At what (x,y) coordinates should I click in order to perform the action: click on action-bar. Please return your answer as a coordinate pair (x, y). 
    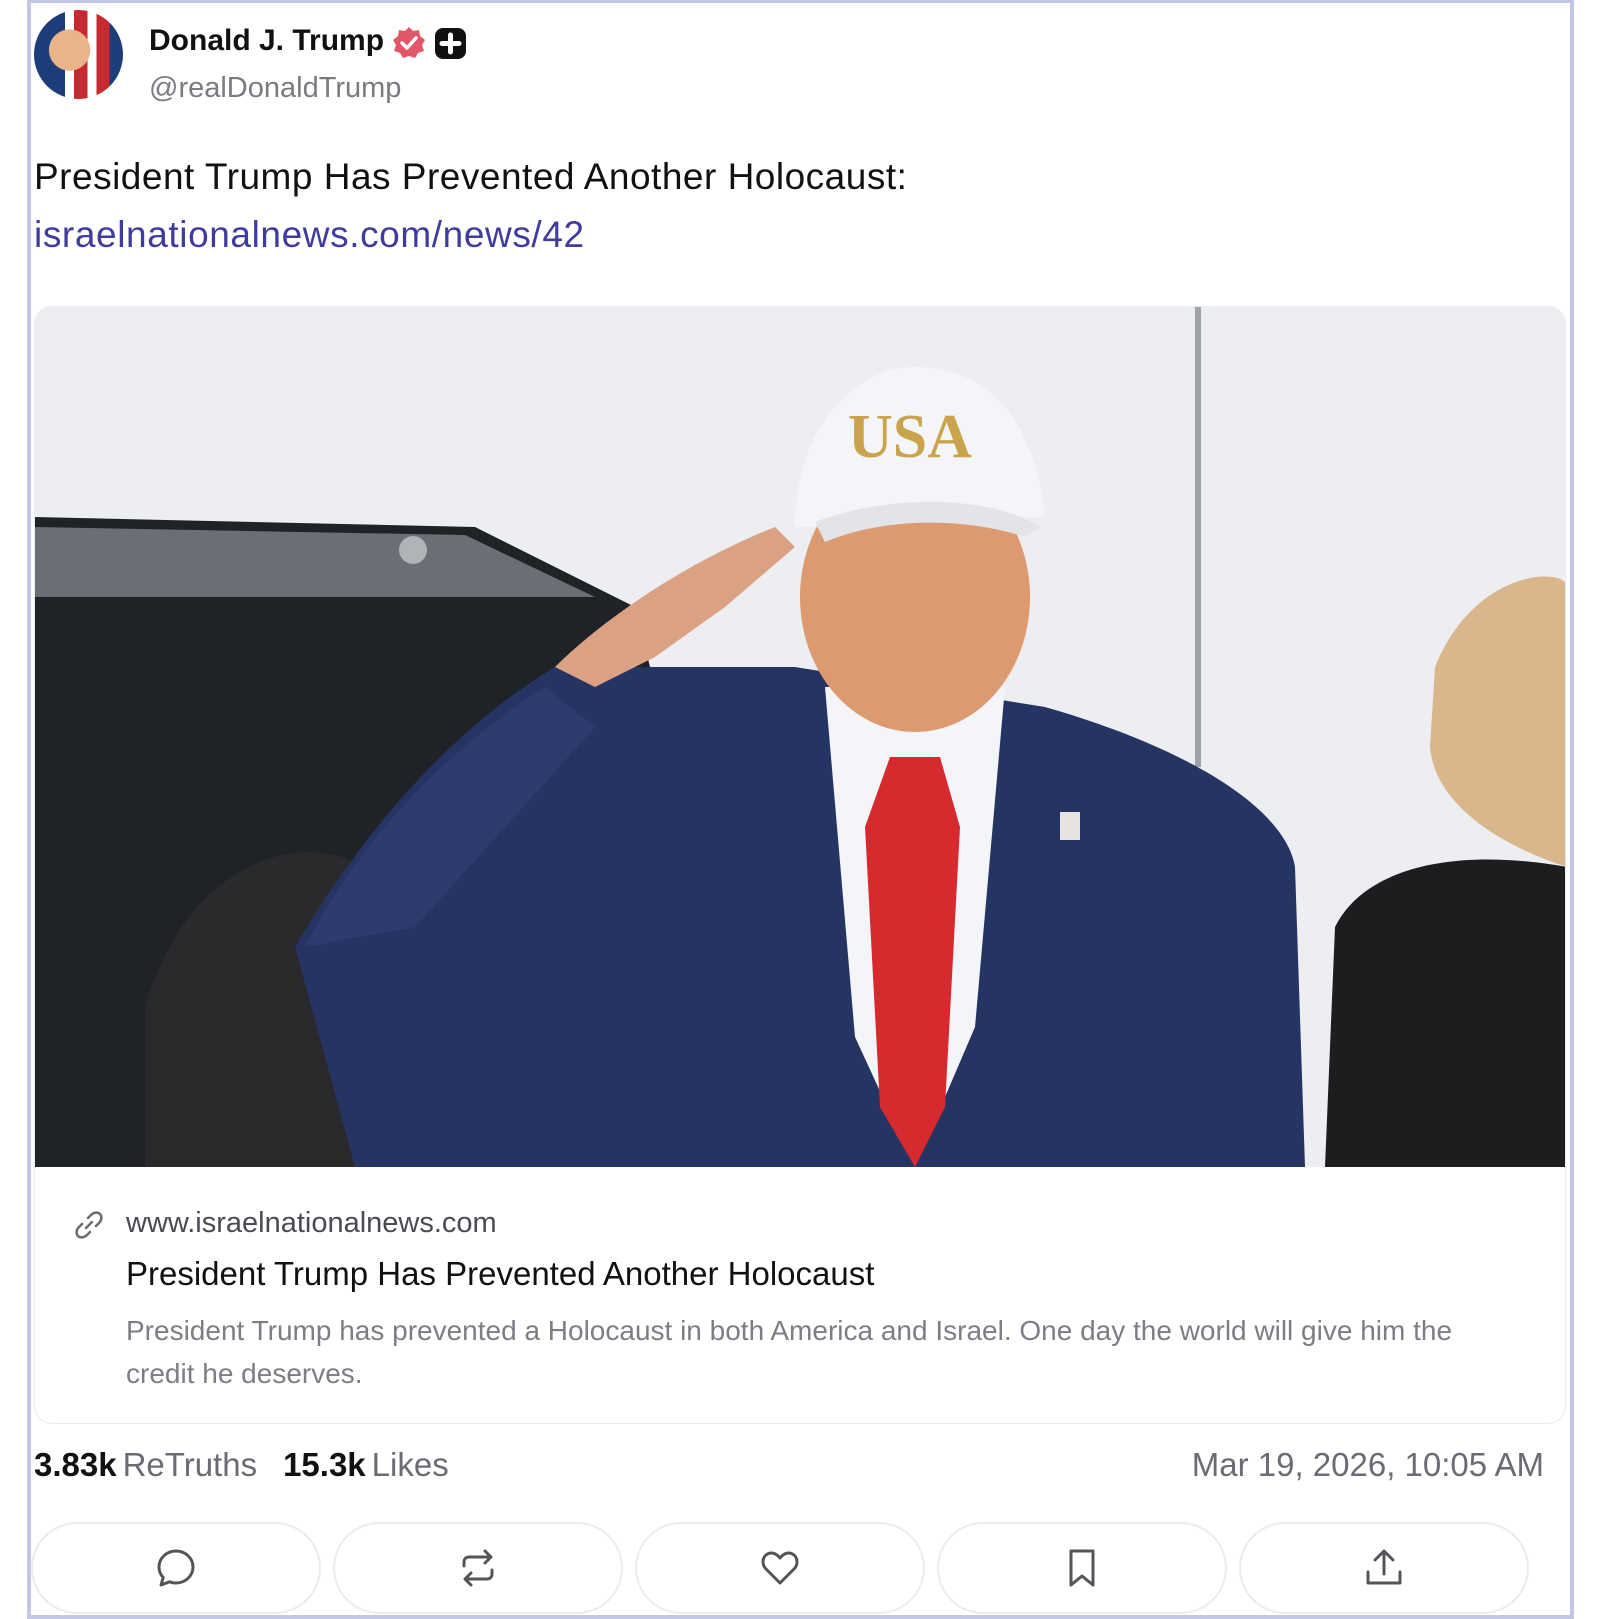
    Looking at the image, I should click on (802, 1568).